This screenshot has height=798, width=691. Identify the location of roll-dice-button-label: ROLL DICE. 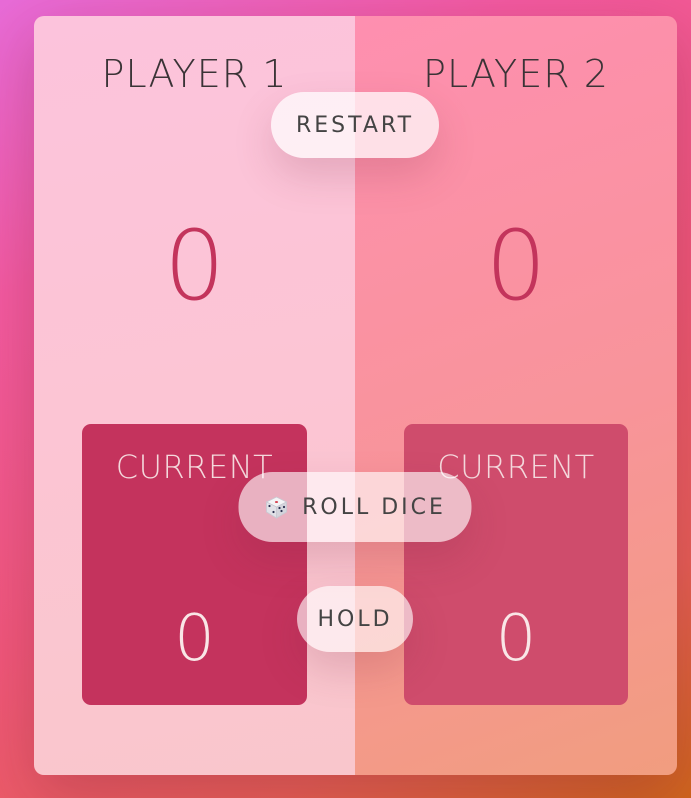
(374, 507).